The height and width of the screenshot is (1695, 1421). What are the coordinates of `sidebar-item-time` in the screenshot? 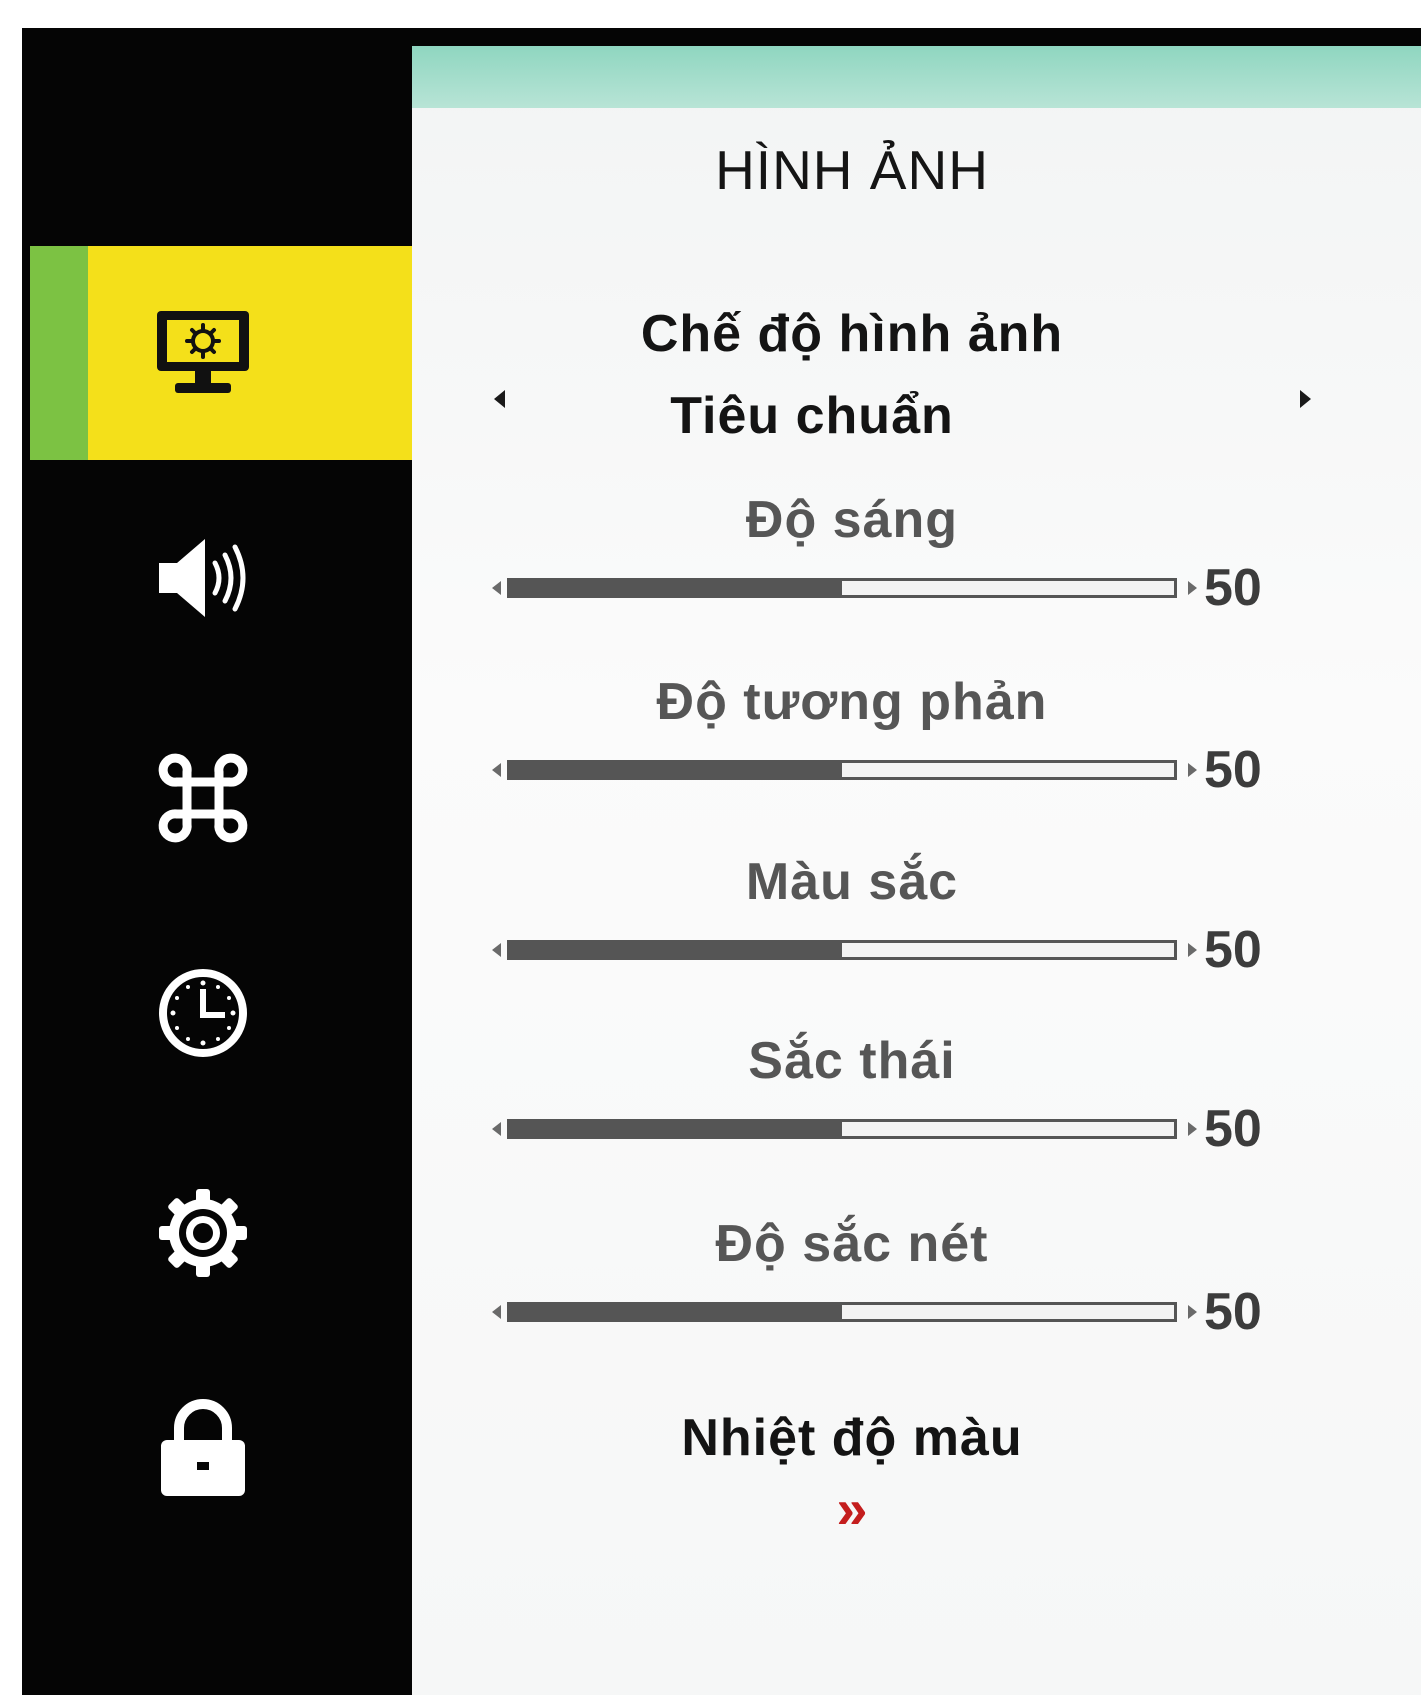 It's located at (221, 1013).